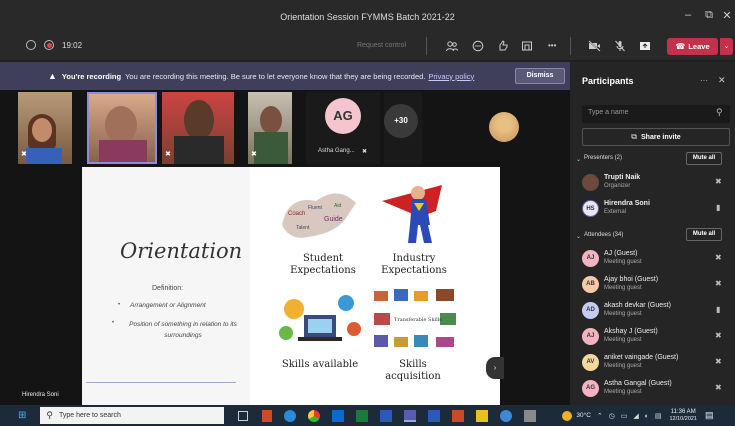 The image size is (735, 426). Describe the element at coordinates (590, 336) in the screenshot. I see `avatar: AJ` at that location.